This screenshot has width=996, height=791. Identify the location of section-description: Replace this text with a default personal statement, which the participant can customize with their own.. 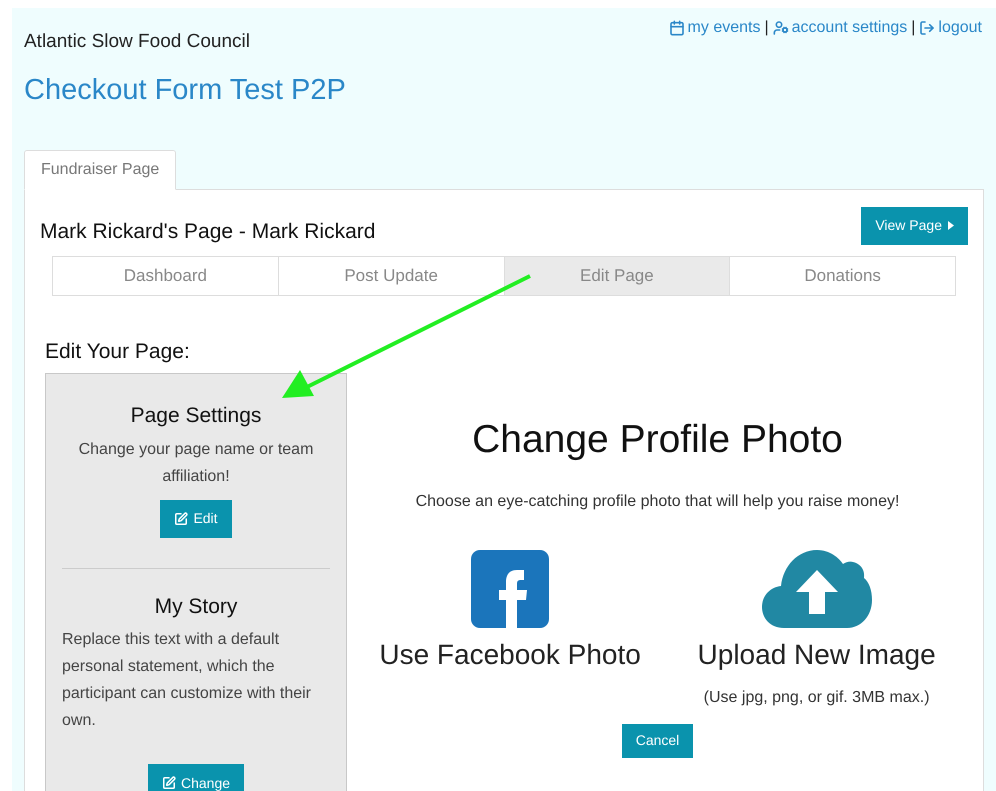
(187, 680).